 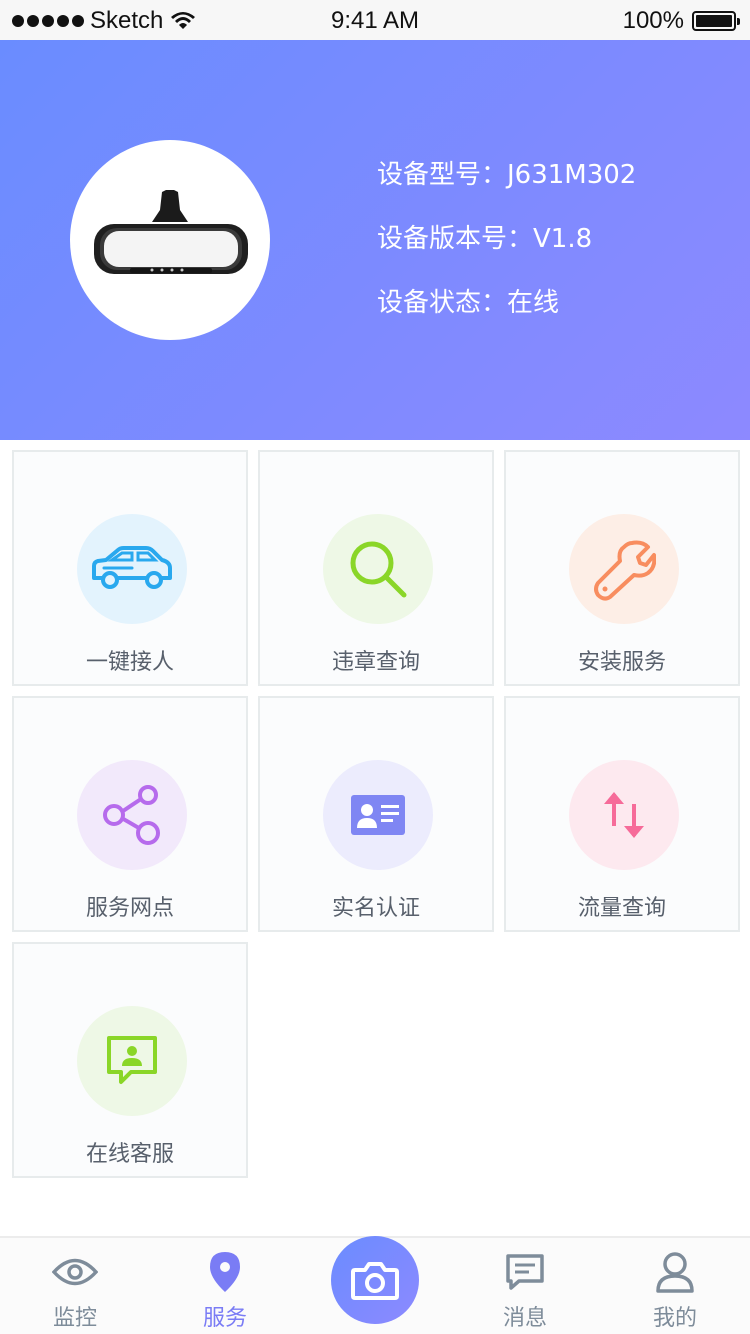 I want to click on service-item-traffic: 流量查询, so click(x=622, y=814).